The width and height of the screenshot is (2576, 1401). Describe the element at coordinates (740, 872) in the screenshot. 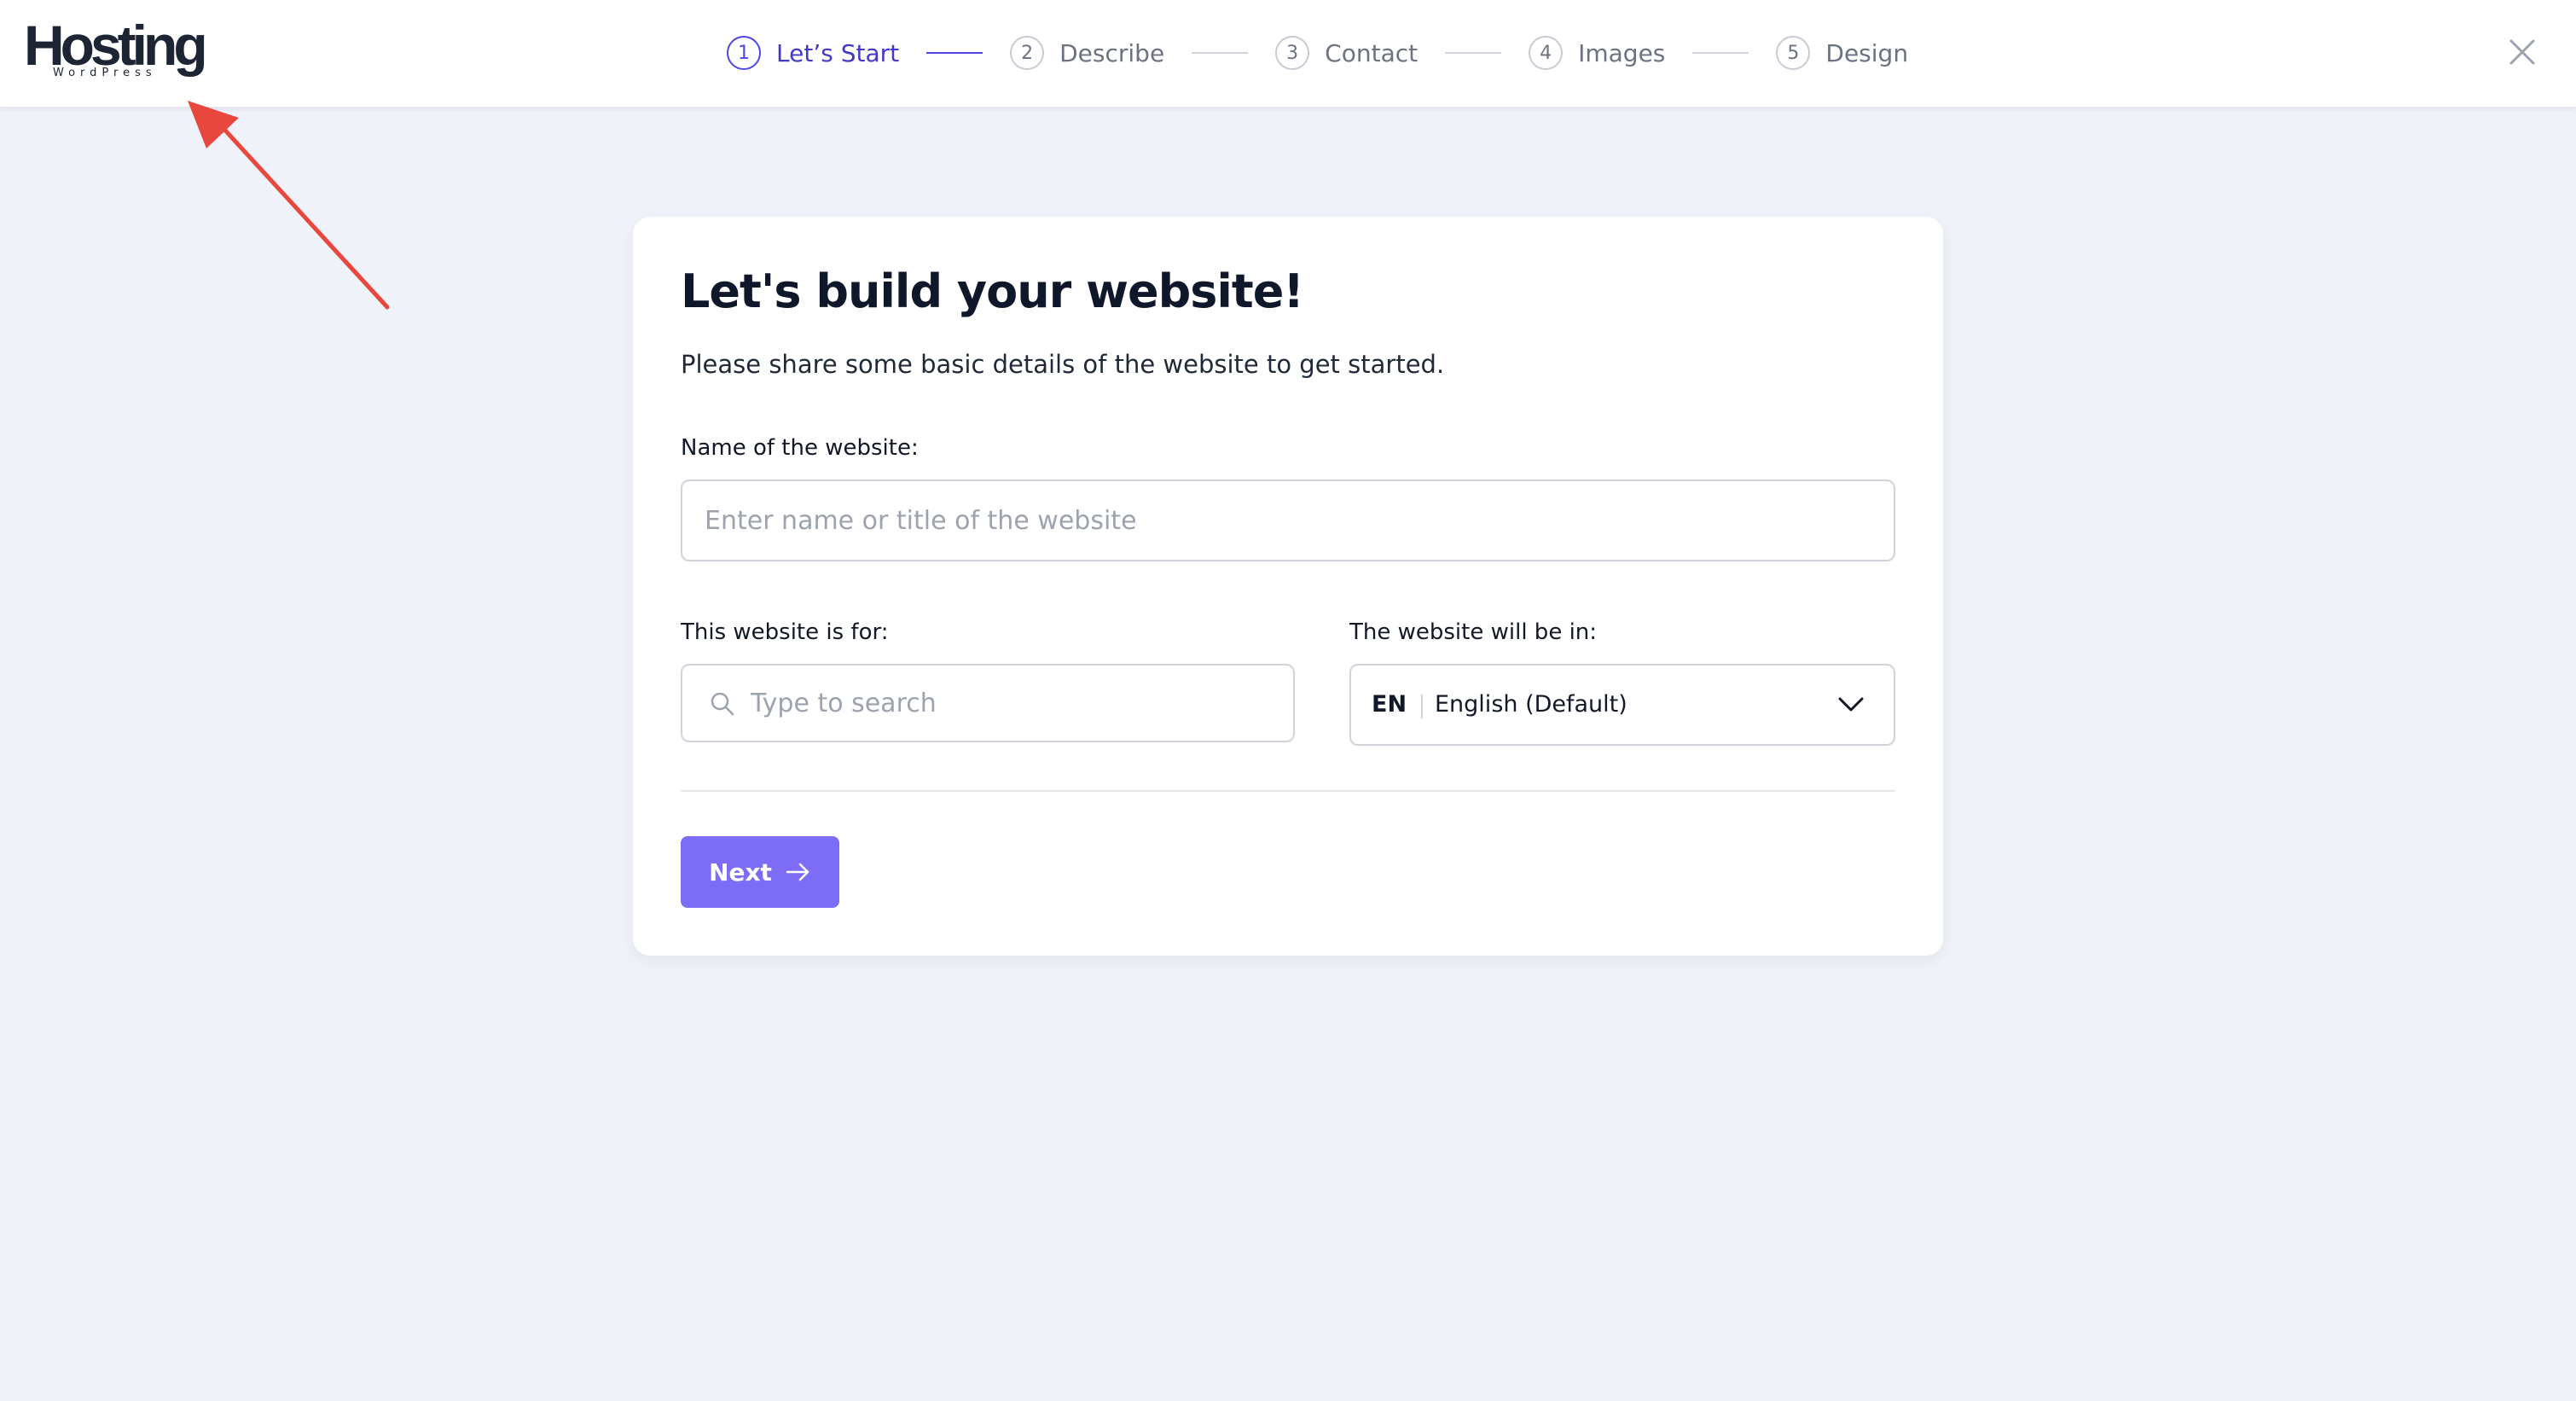

I see `next-button-label: Next` at that location.